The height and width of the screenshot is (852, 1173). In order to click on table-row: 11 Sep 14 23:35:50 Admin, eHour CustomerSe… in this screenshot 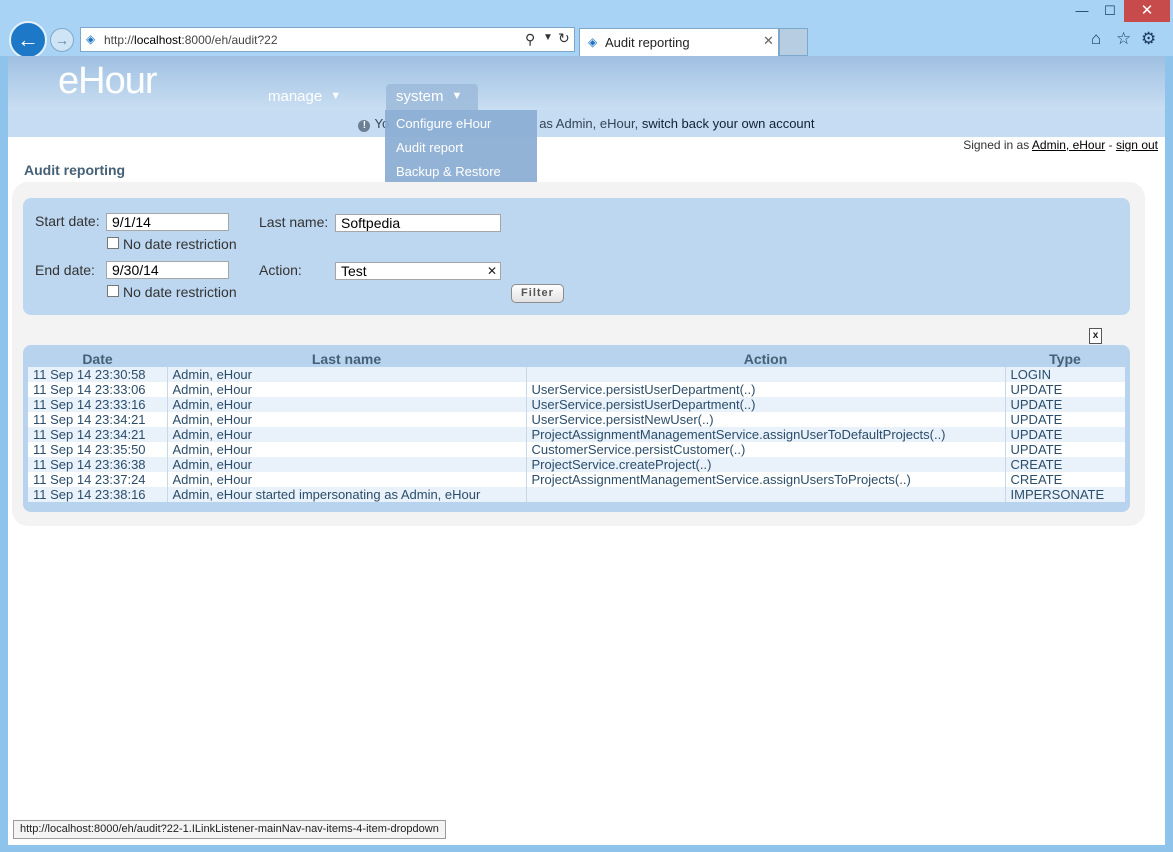, I will do `click(576, 449)`.